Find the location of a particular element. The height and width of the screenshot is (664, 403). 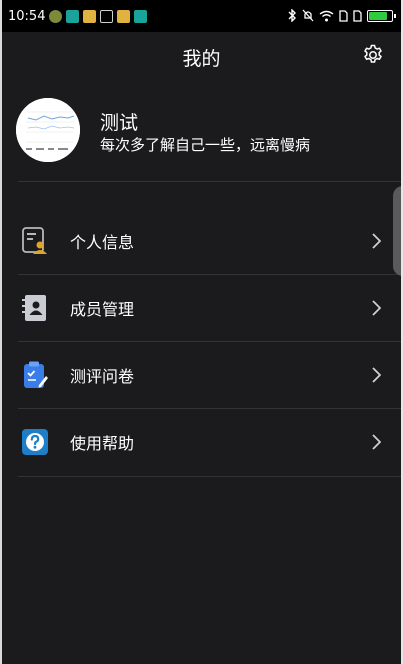

avatar is located at coordinates (48, 130).